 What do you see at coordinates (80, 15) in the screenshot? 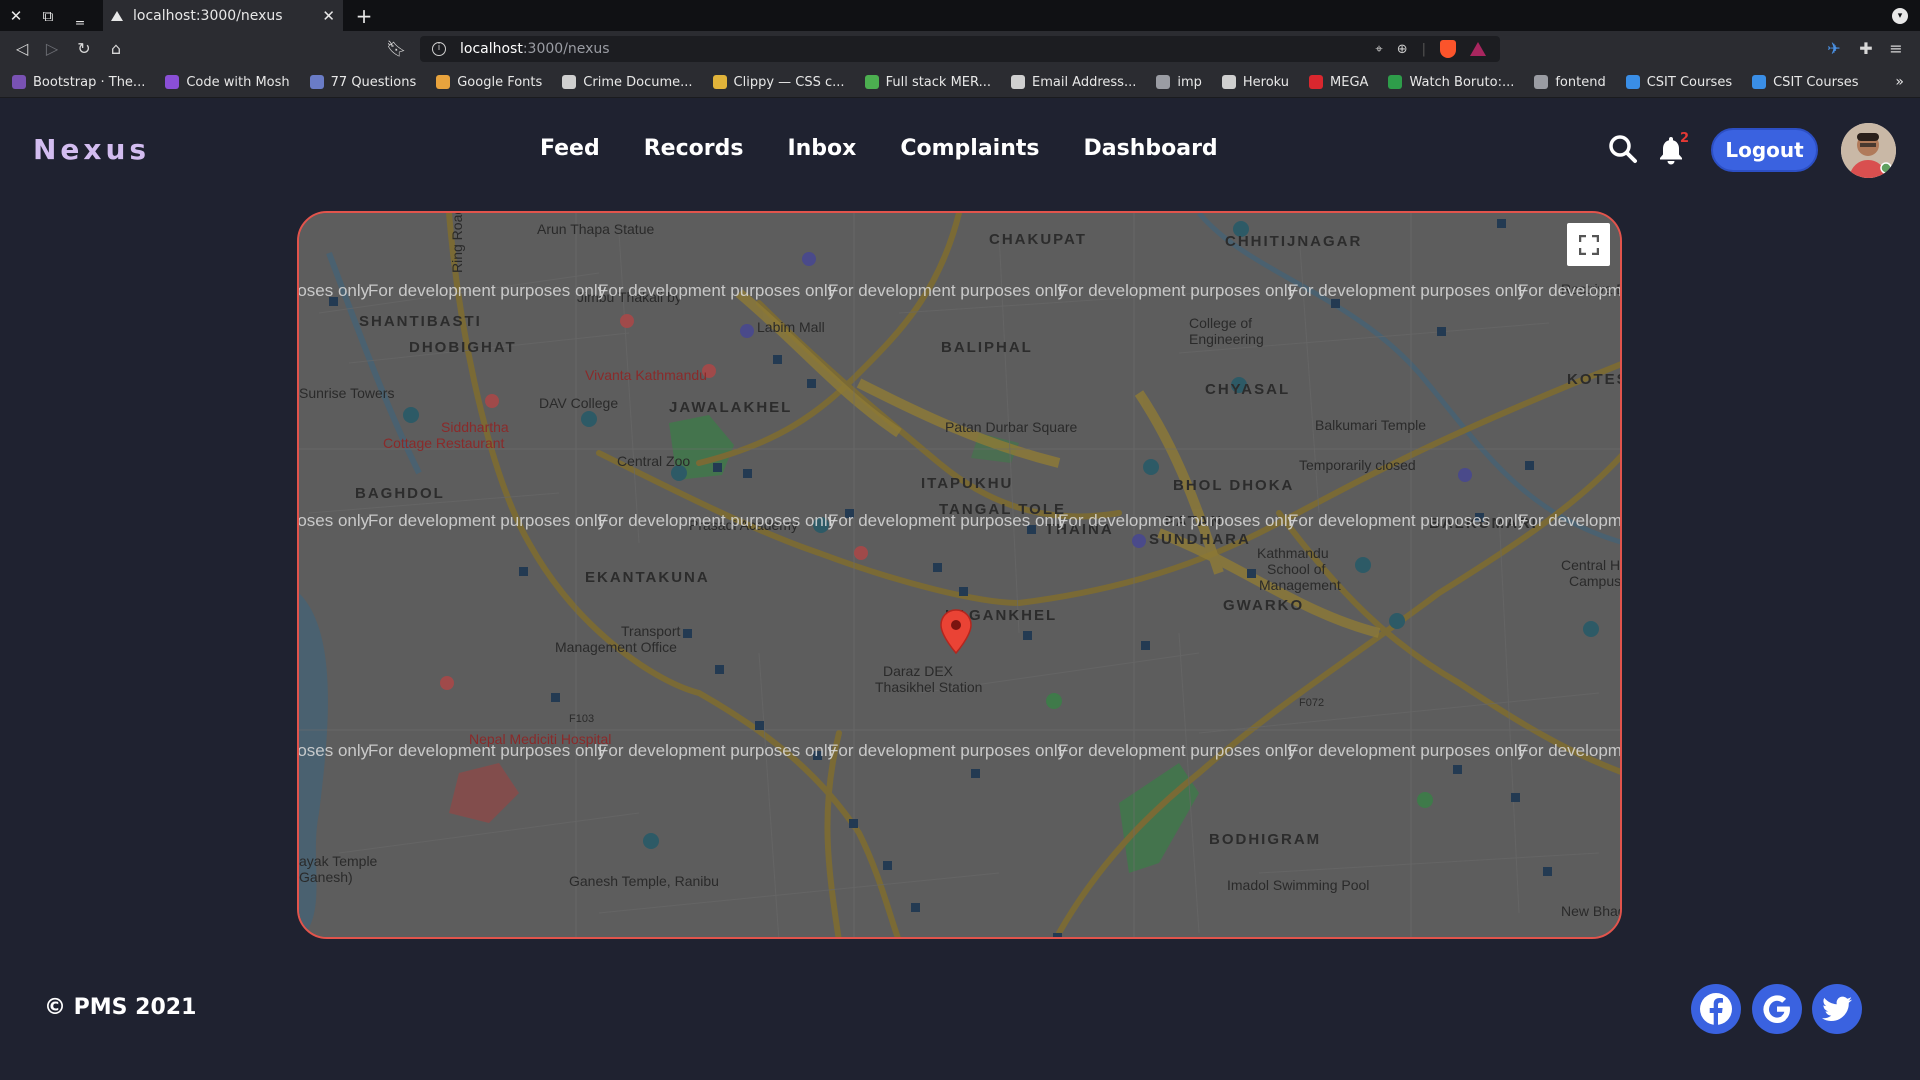
I see `minimize-window-icon: ‗` at bounding box center [80, 15].